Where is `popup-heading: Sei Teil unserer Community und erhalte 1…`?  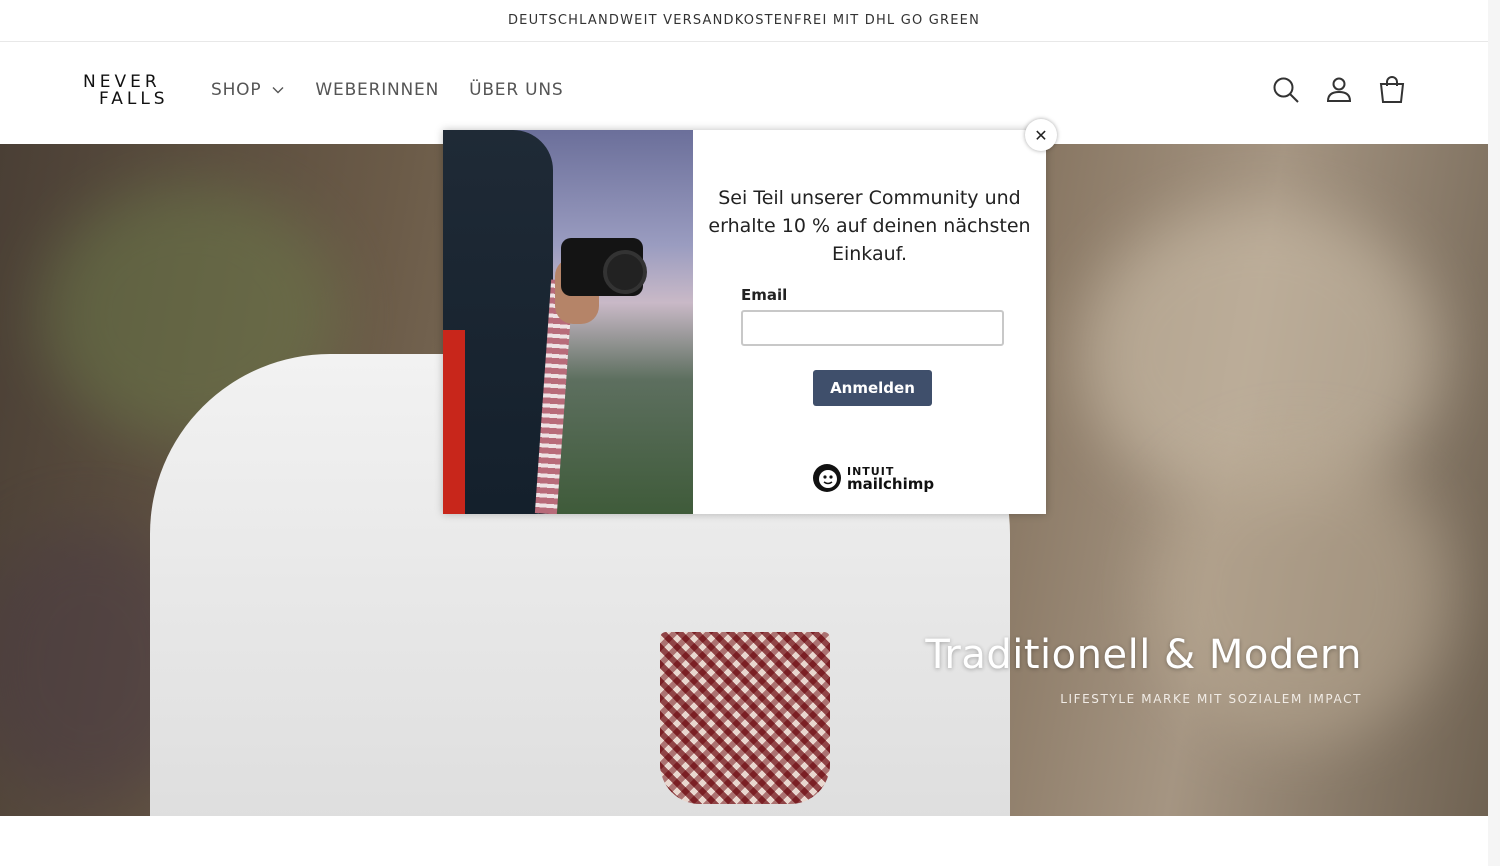 popup-heading: Sei Teil unserer Community und erhalte 1… is located at coordinates (869, 226).